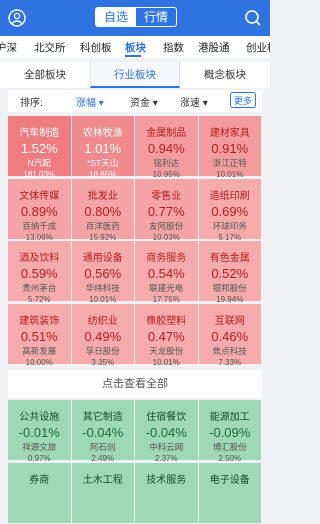 The height and width of the screenshot is (524, 320). What do you see at coordinates (230, 272) in the screenshot?
I see `sector-tile: 有色金属 0.52% 银邦股份 19.94%` at bounding box center [230, 272].